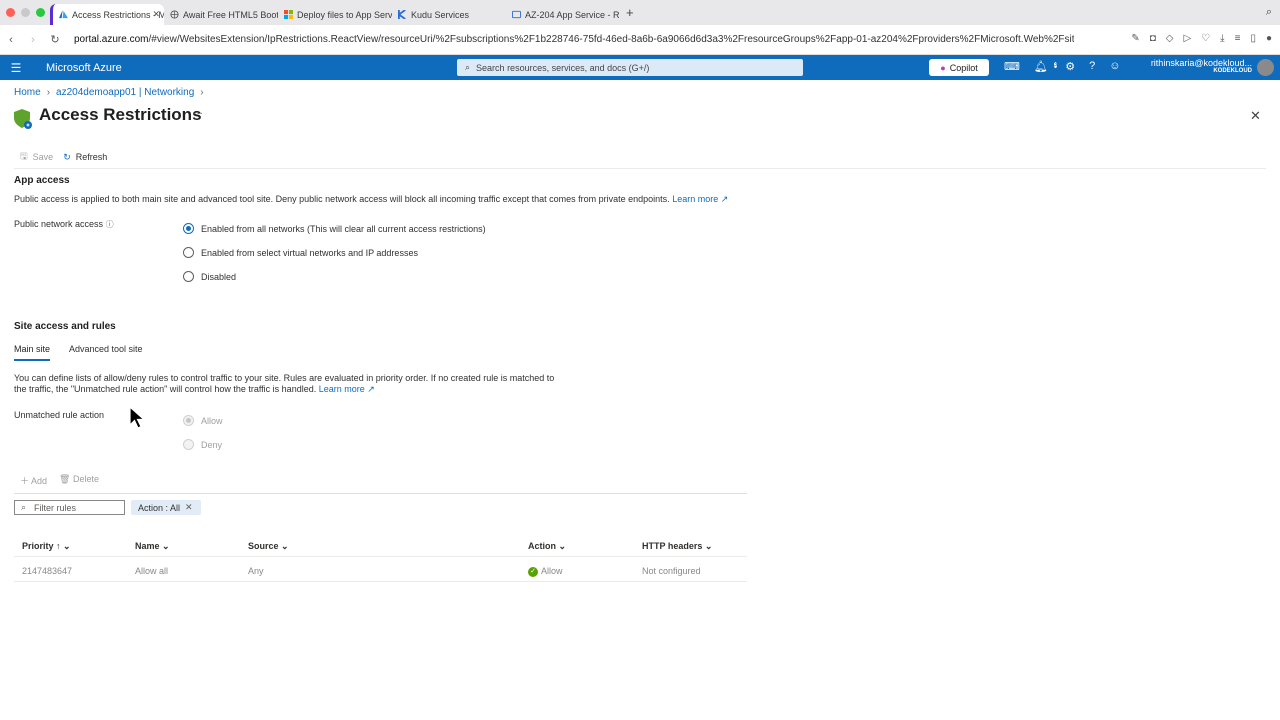 The image size is (1280, 720). Describe the element at coordinates (1046, 67) in the screenshot. I see `notifications-icon: 🔔︎ 3` at that location.